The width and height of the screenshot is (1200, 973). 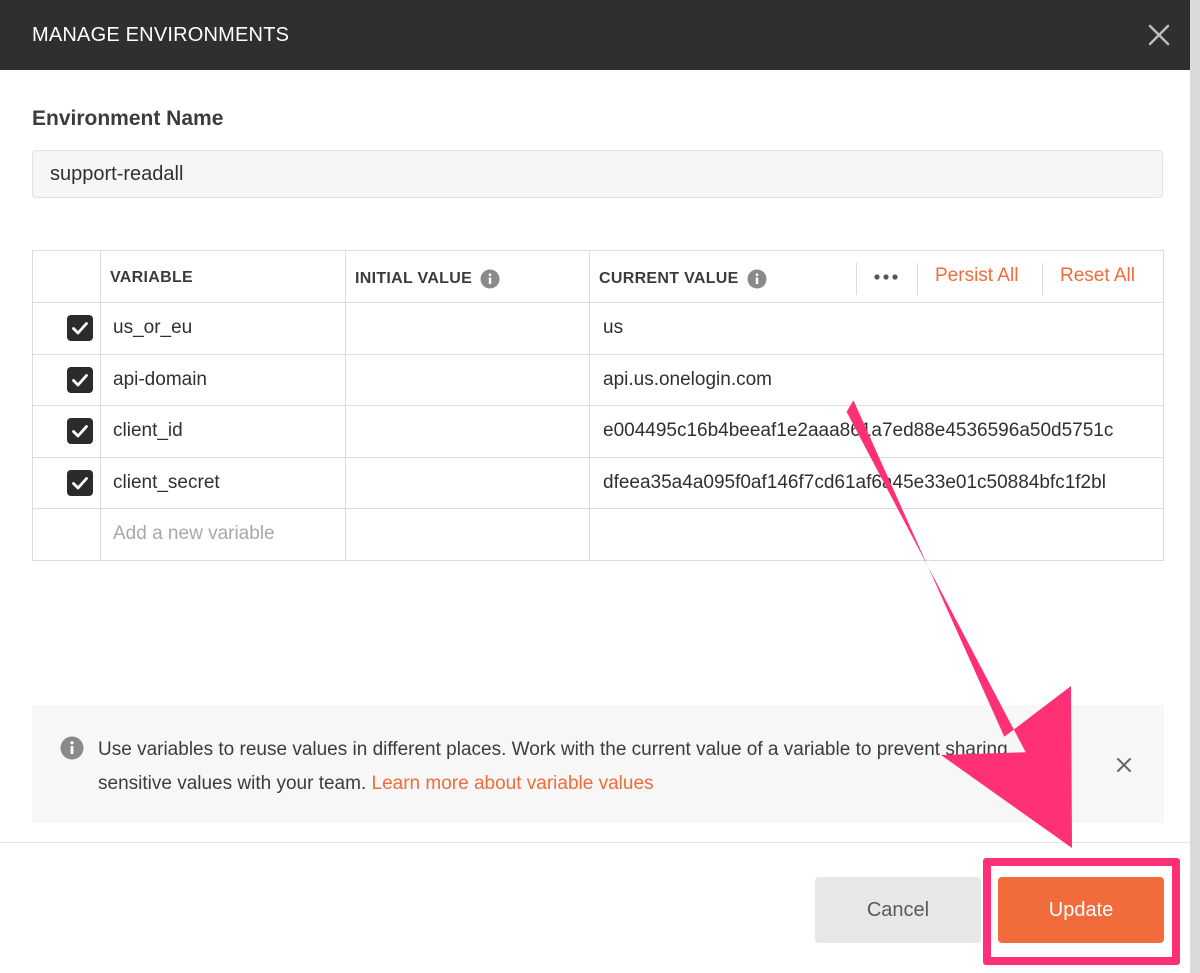 I want to click on dismiss-banner-icon, so click(x=1124, y=765).